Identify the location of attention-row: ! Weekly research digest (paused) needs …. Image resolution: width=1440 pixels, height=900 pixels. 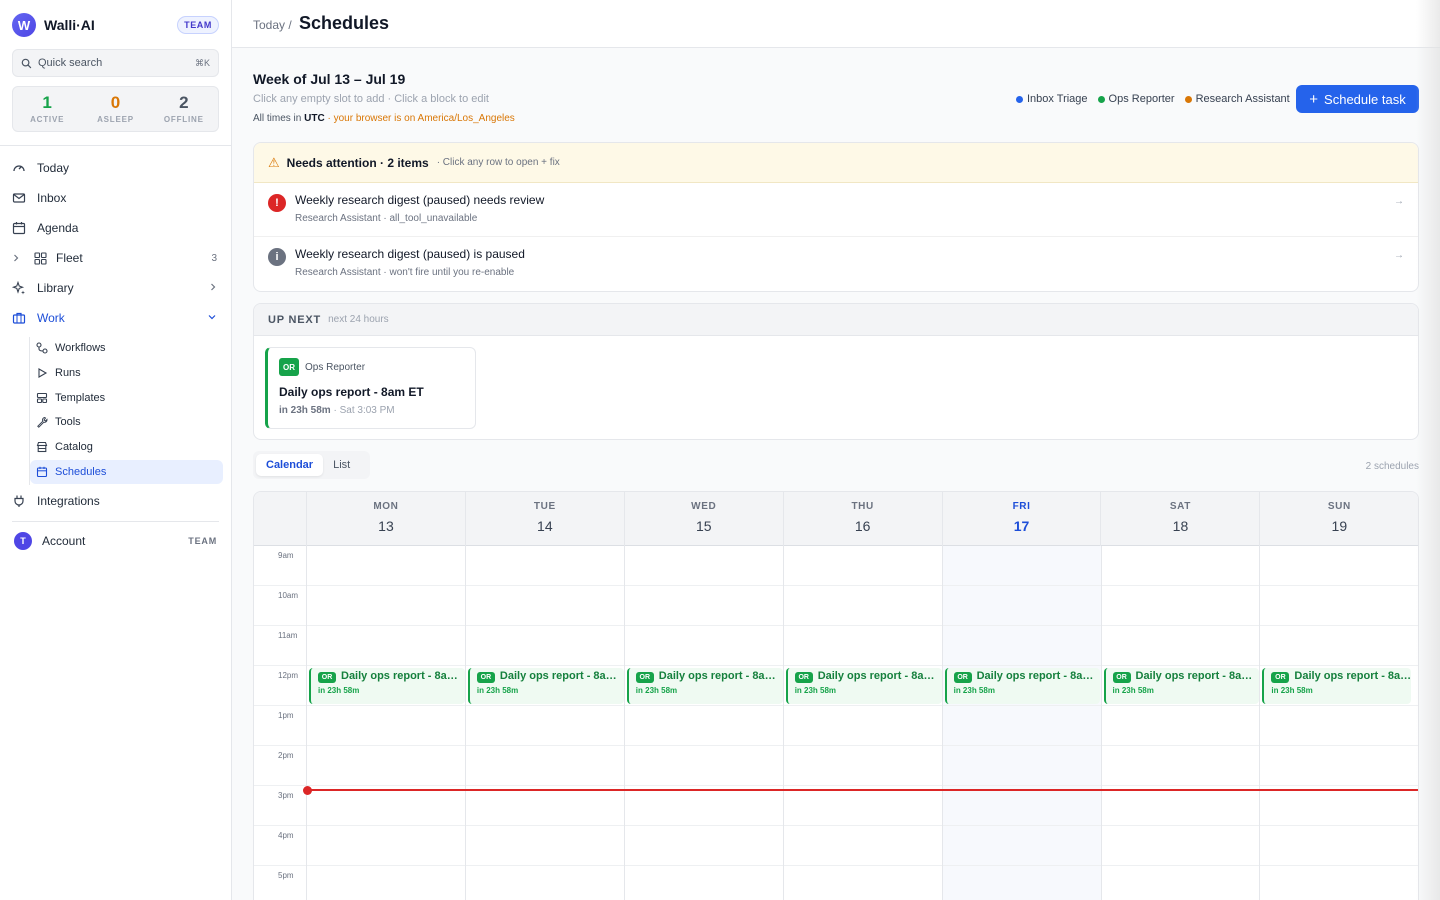
(836, 210).